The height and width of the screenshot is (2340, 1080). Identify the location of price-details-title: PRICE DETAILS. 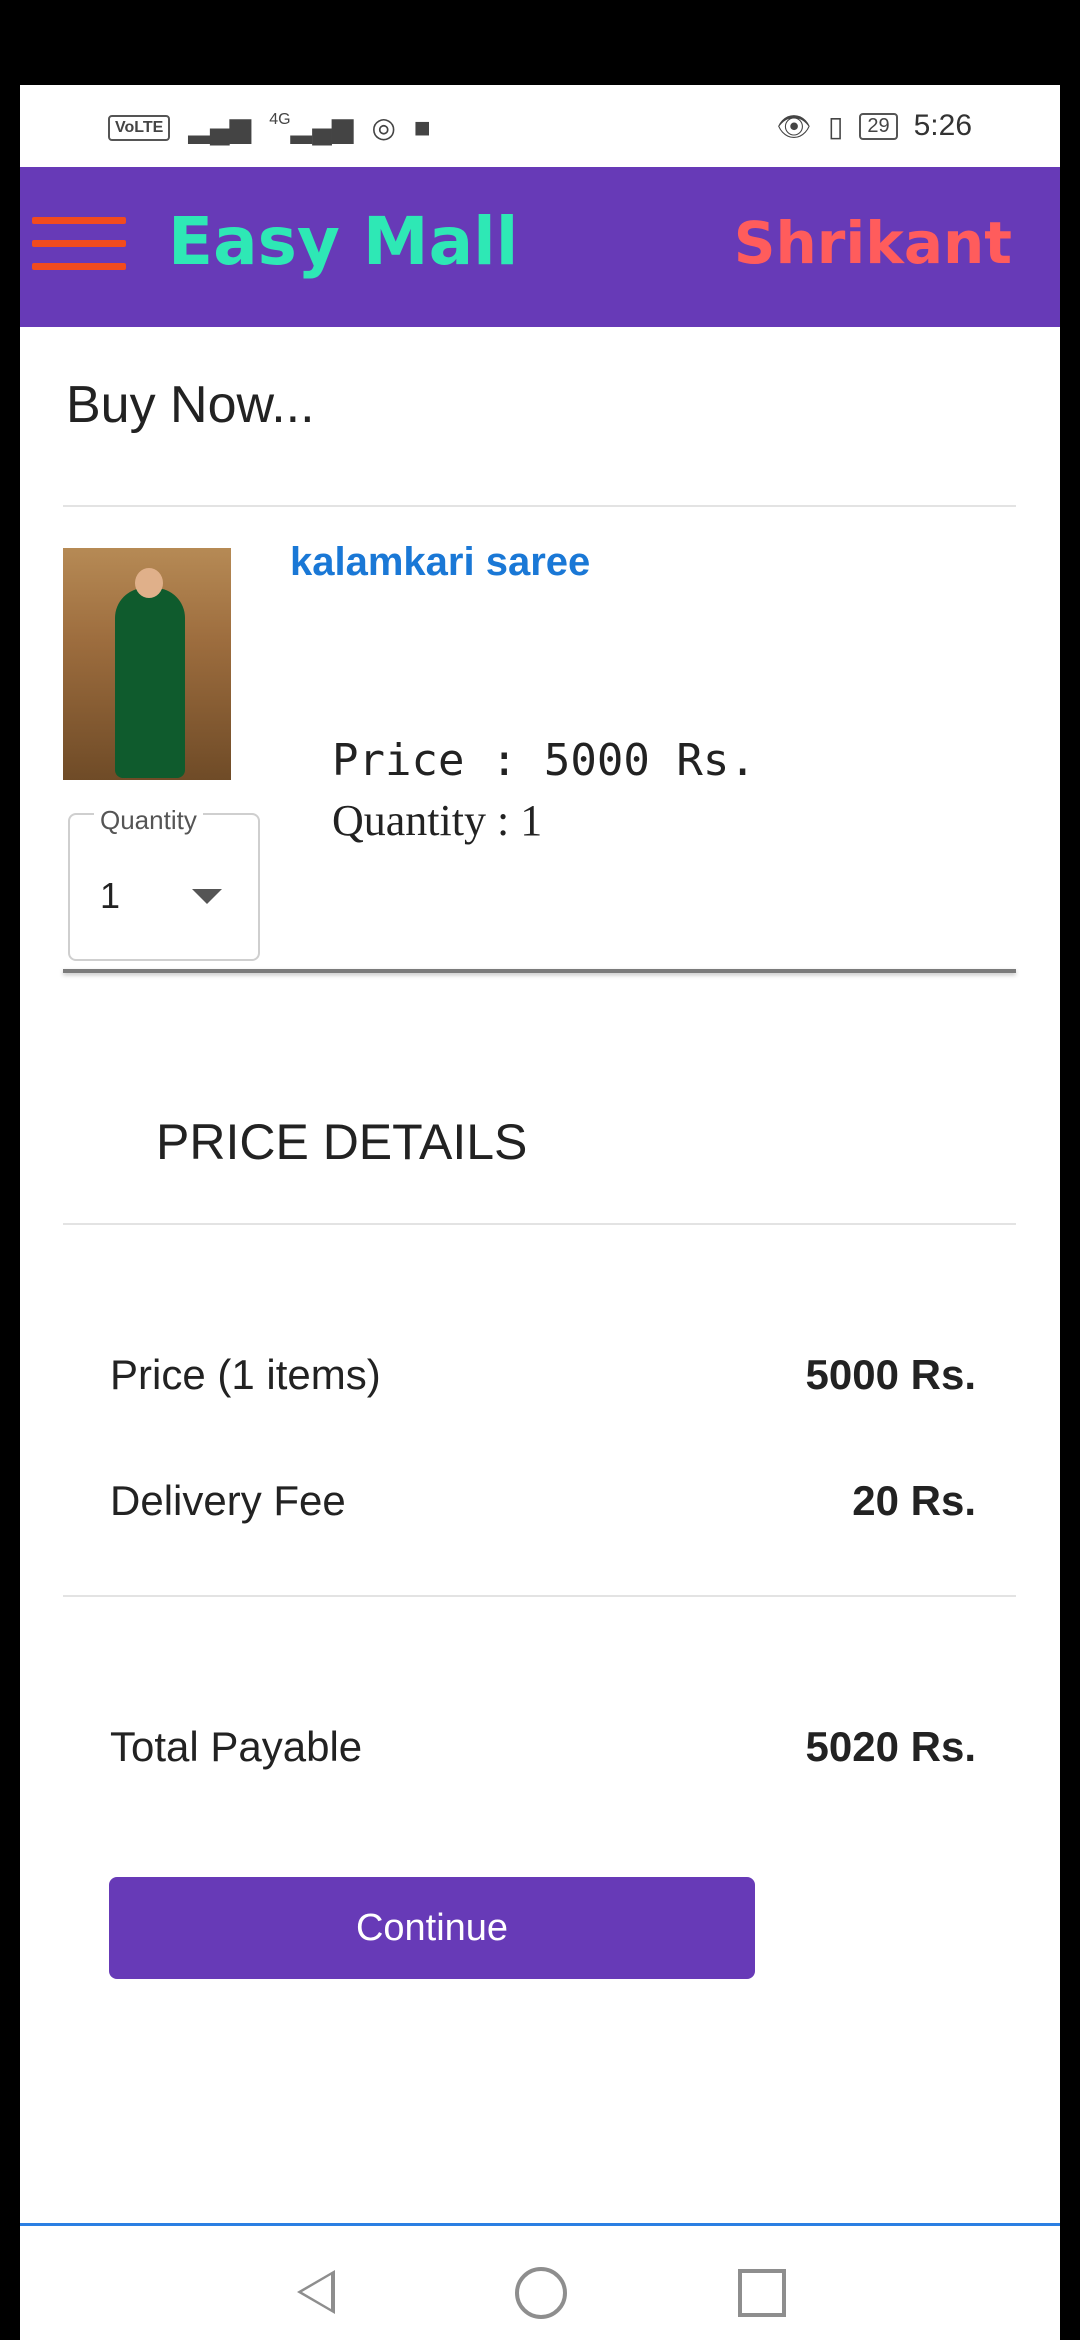
(342, 1142).